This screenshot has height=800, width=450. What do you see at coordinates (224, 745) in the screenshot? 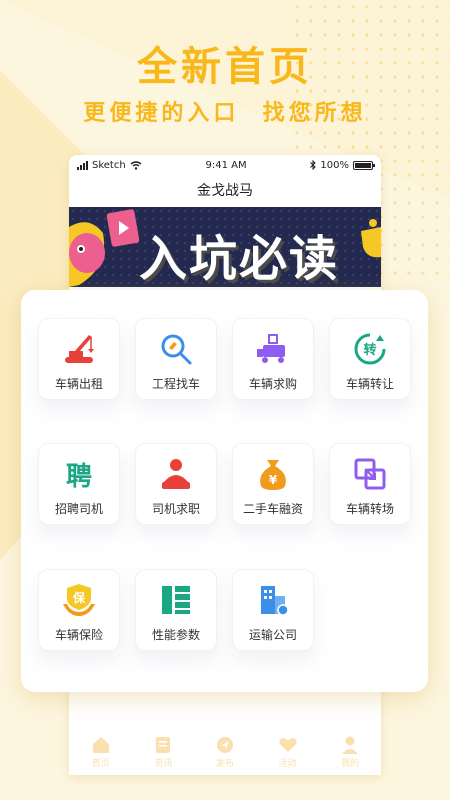
I see `publish-icon` at bounding box center [224, 745].